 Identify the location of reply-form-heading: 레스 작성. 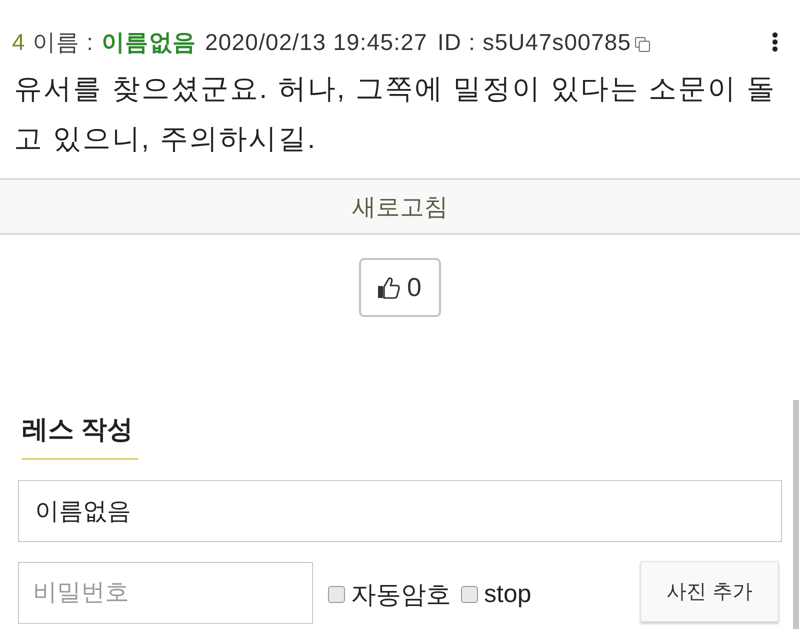
(78, 429).